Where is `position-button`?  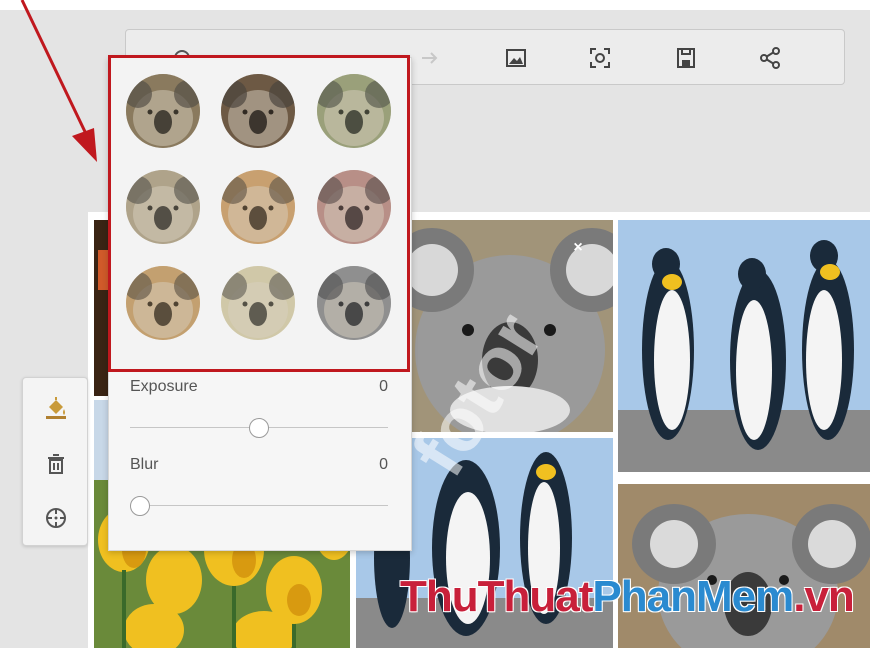
position-button is located at coordinates (56, 518).